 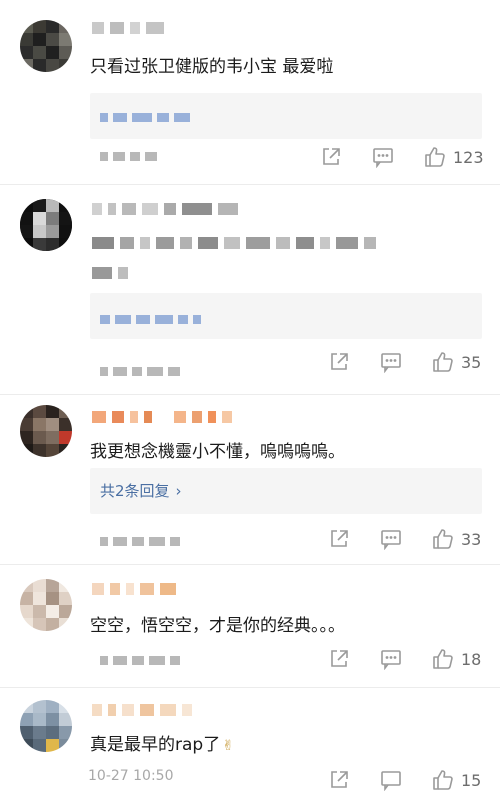 I want to click on like-count: 123, so click(x=468, y=157).